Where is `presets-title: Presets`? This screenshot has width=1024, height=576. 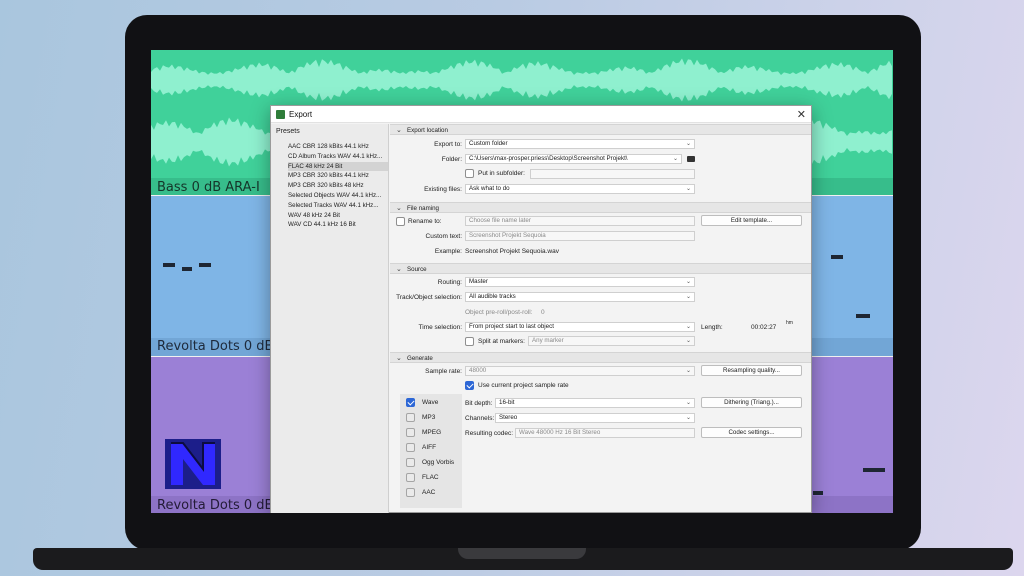 presets-title: Presets is located at coordinates (288, 131).